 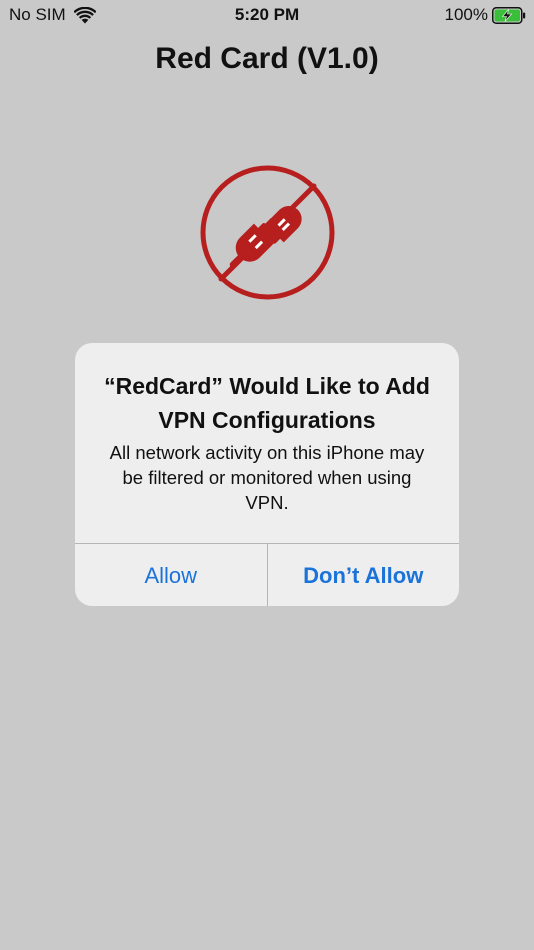 I want to click on status-right: 100%, so click(x=485, y=15).